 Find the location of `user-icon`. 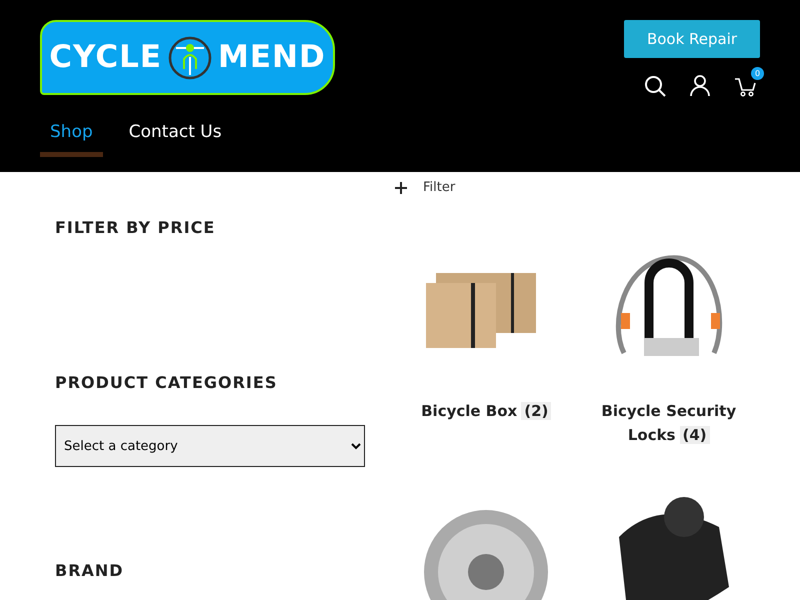

user-icon is located at coordinates (700, 86).